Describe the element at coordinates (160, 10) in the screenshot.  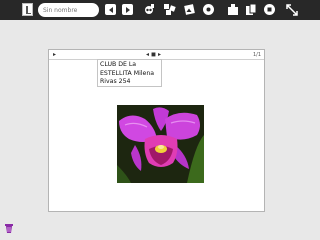
I see `top-toolbar` at that location.